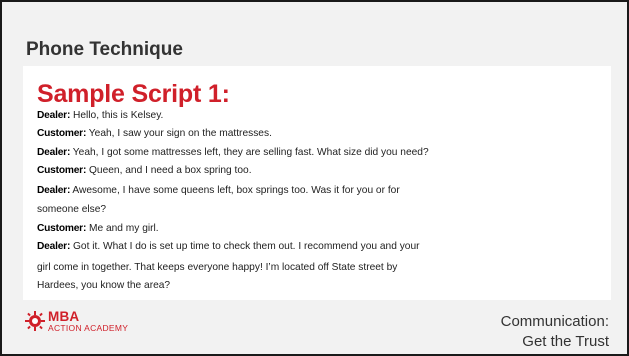  I want to click on script-line: Dealer: Hello, this is Kelsey., so click(100, 115).